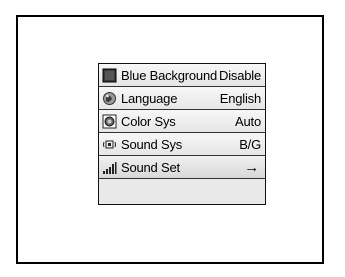 The height and width of the screenshot is (277, 345). What do you see at coordinates (109, 144) in the screenshot?
I see `speaker-icon` at bounding box center [109, 144].